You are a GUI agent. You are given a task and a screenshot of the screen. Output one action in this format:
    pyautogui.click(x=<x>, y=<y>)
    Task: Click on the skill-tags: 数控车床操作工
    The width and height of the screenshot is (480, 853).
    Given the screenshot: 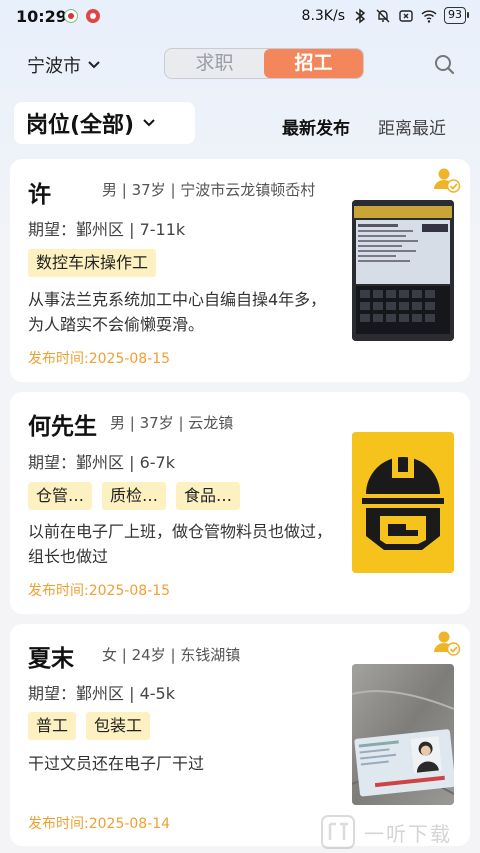 What is the action you would take?
    pyautogui.click(x=92, y=263)
    